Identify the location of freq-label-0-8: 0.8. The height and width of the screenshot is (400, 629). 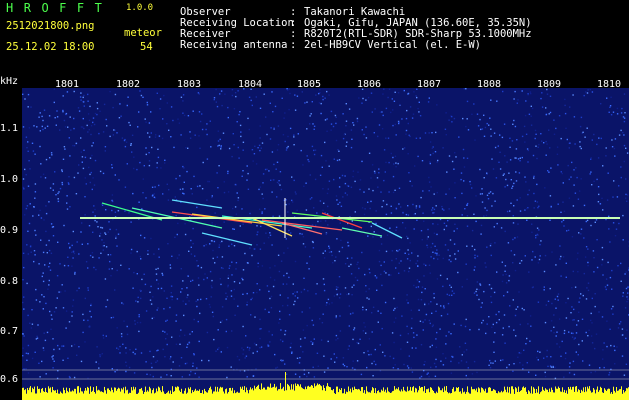
(9, 281).